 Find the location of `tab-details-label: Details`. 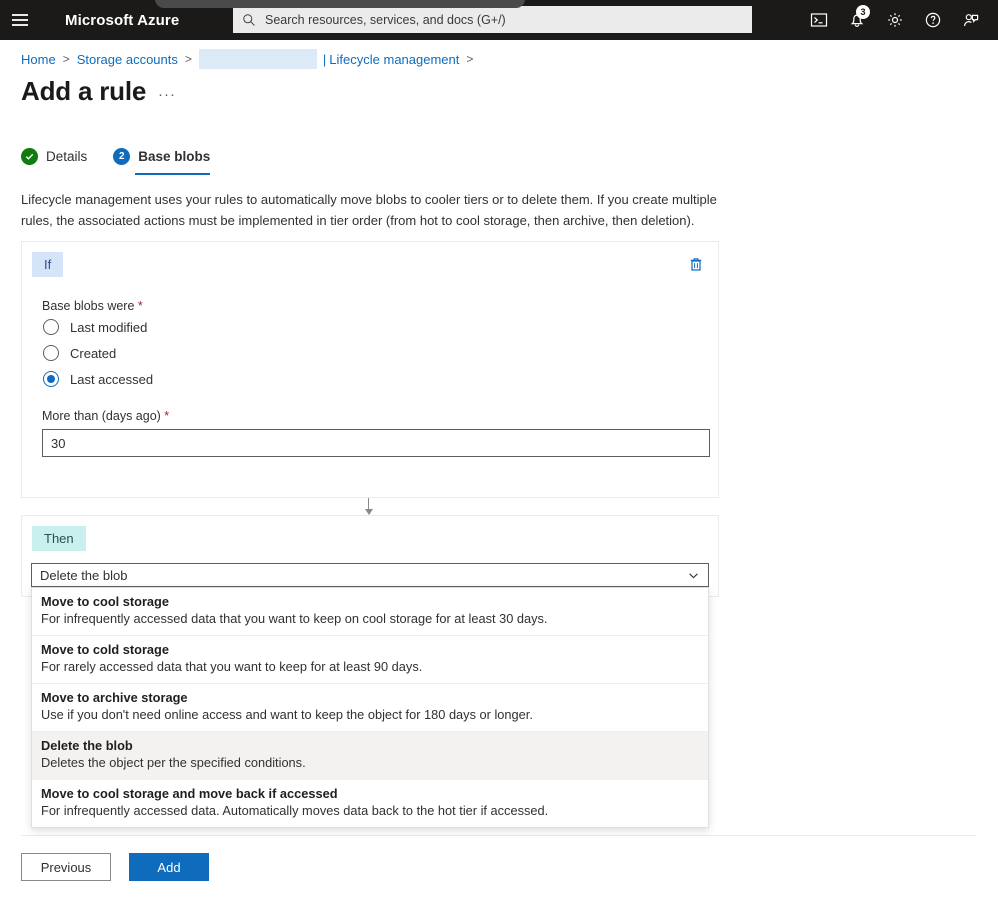

tab-details-label: Details is located at coordinates (67, 156).